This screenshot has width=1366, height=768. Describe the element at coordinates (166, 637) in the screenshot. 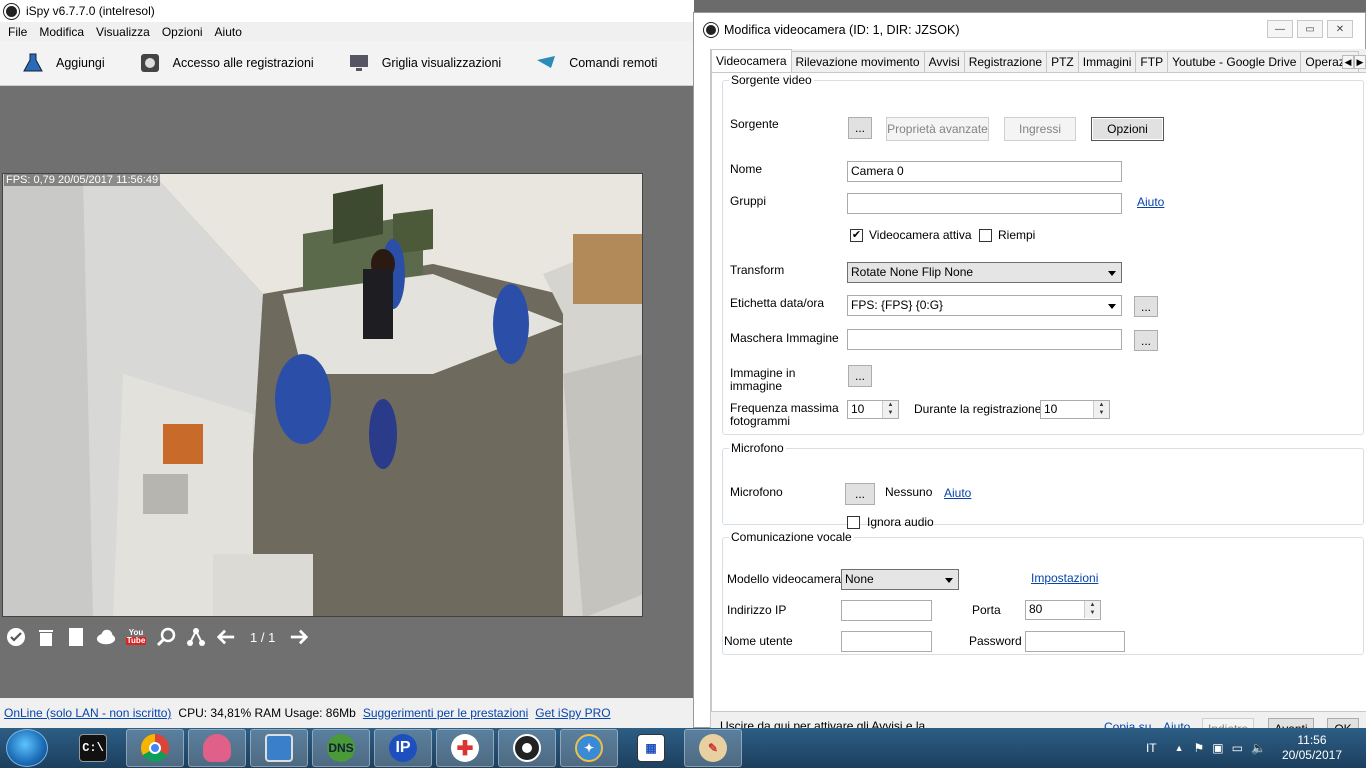

I see `search-icon` at that location.